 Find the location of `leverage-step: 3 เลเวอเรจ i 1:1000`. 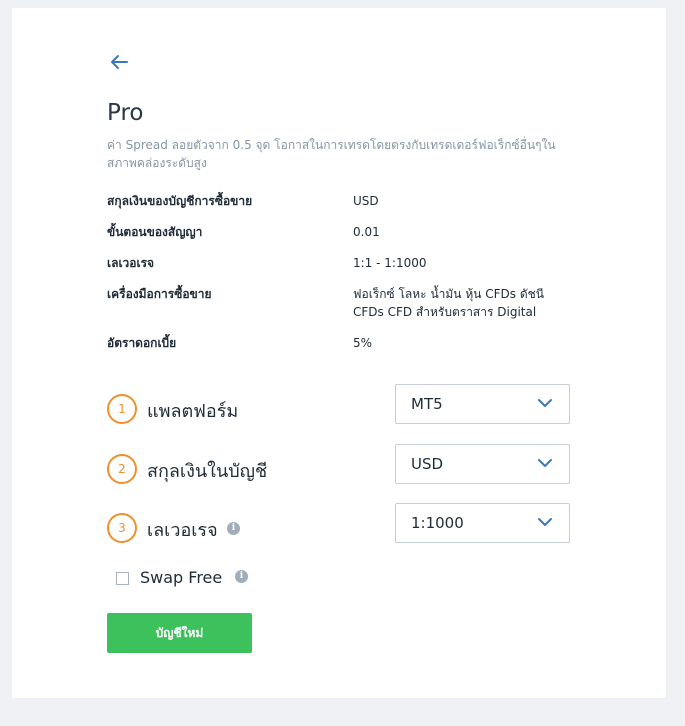

leverage-step: 3 เลเวอเรจ i 1:1000 is located at coordinates (342, 527).